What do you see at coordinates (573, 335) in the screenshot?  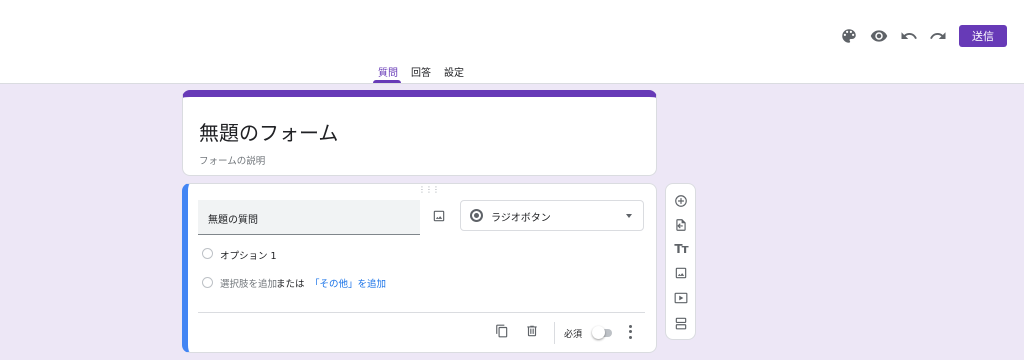 I see `required-label: 必須` at bounding box center [573, 335].